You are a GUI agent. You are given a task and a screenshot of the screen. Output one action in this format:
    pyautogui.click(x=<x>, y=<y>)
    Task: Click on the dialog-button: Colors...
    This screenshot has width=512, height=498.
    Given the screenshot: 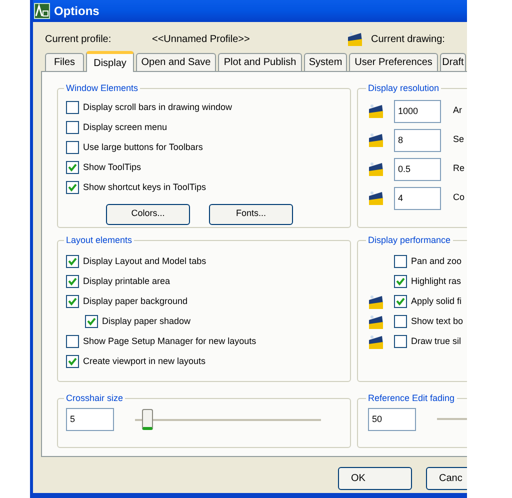 What is the action you would take?
    pyautogui.click(x=148, y=214)
    